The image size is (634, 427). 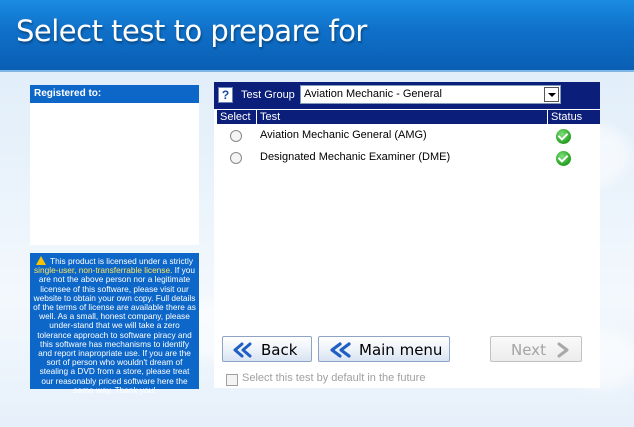 I want to click on next-button: Next, so click(x=536, y=349).